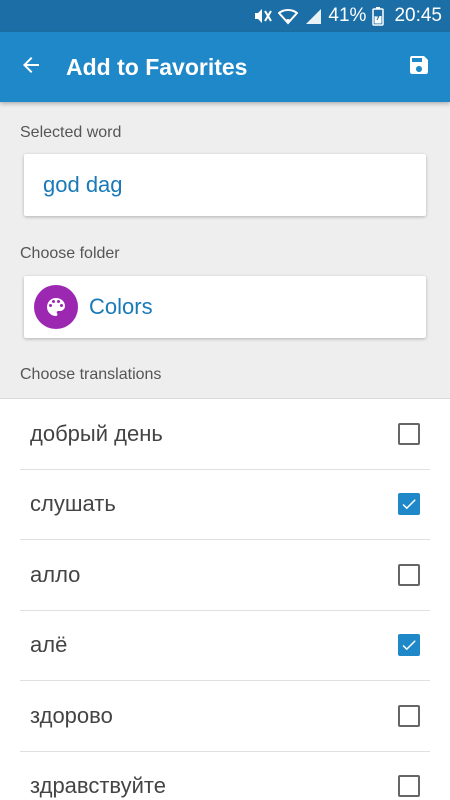 The height and width of the screenshot is (800, 450). What do you see at coordinates (55, 574) in the screenshot?
I see `translation-text: алло` at bounding box center [55, 574].